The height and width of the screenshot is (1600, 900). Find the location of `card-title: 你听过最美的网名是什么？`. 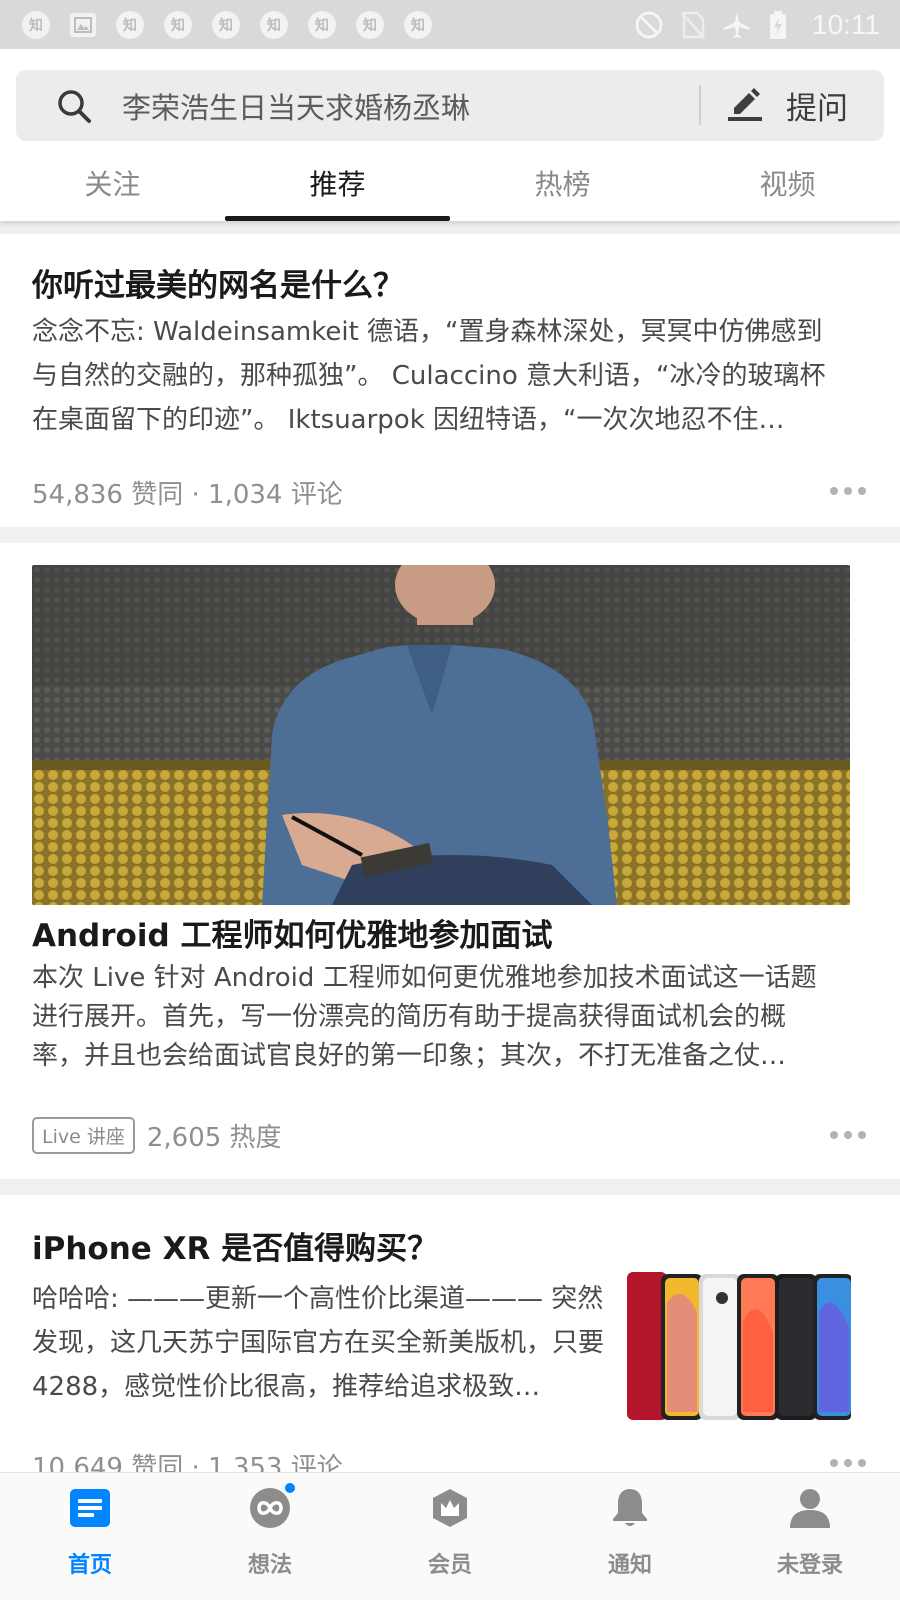

card-title: 你听过最美的网名是什么？ is located at coordinates (218, 282).